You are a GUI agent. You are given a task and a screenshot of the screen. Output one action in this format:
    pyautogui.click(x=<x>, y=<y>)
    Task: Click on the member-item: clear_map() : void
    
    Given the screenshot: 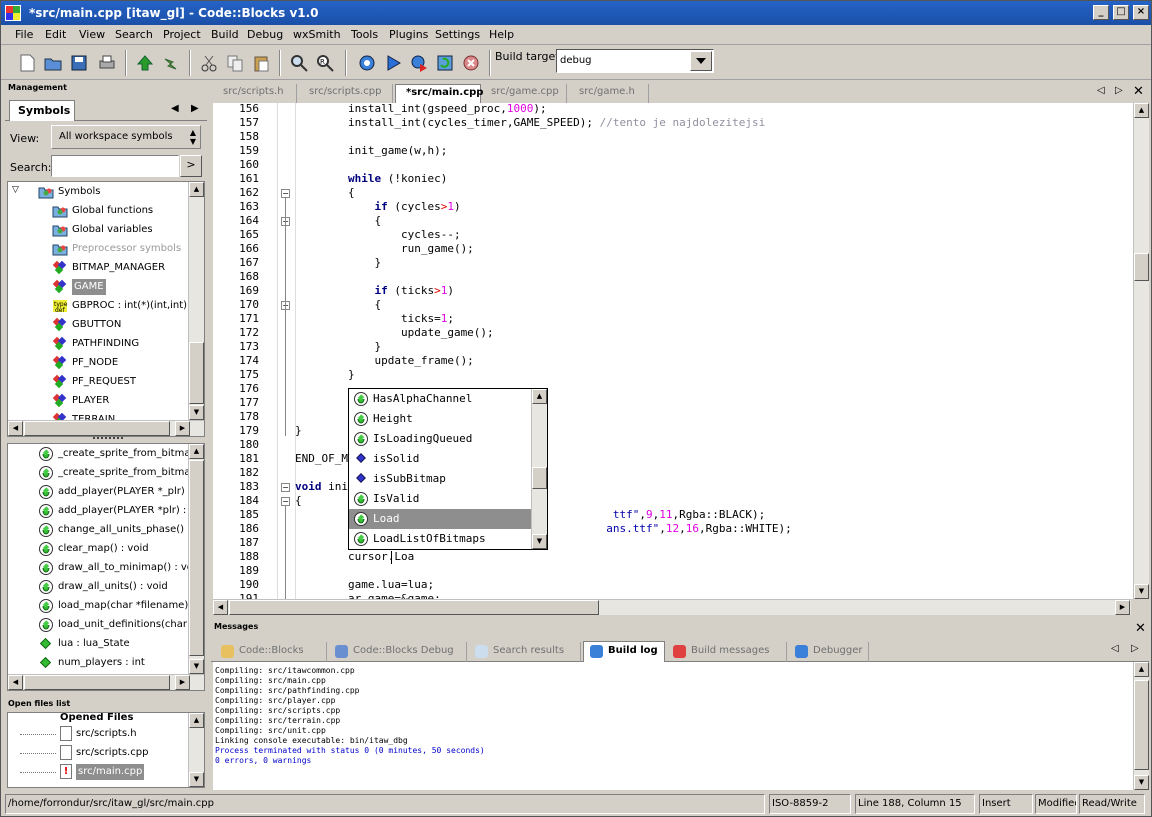 What is the action you would take?
    pyautogui.click(x=118, y=549)
    